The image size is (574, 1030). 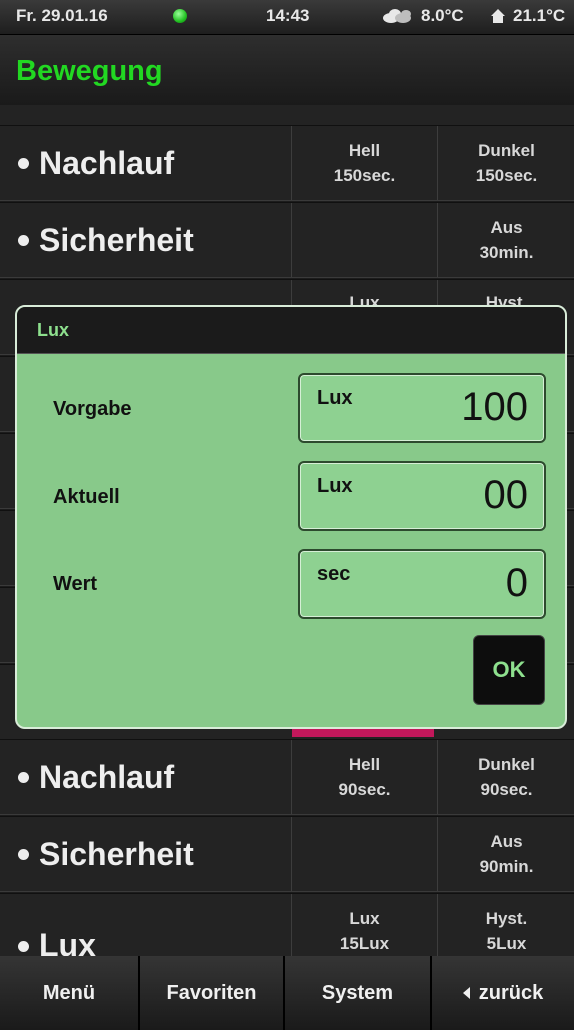 I want to click on field-value: 0, so click(x=516, y=583).